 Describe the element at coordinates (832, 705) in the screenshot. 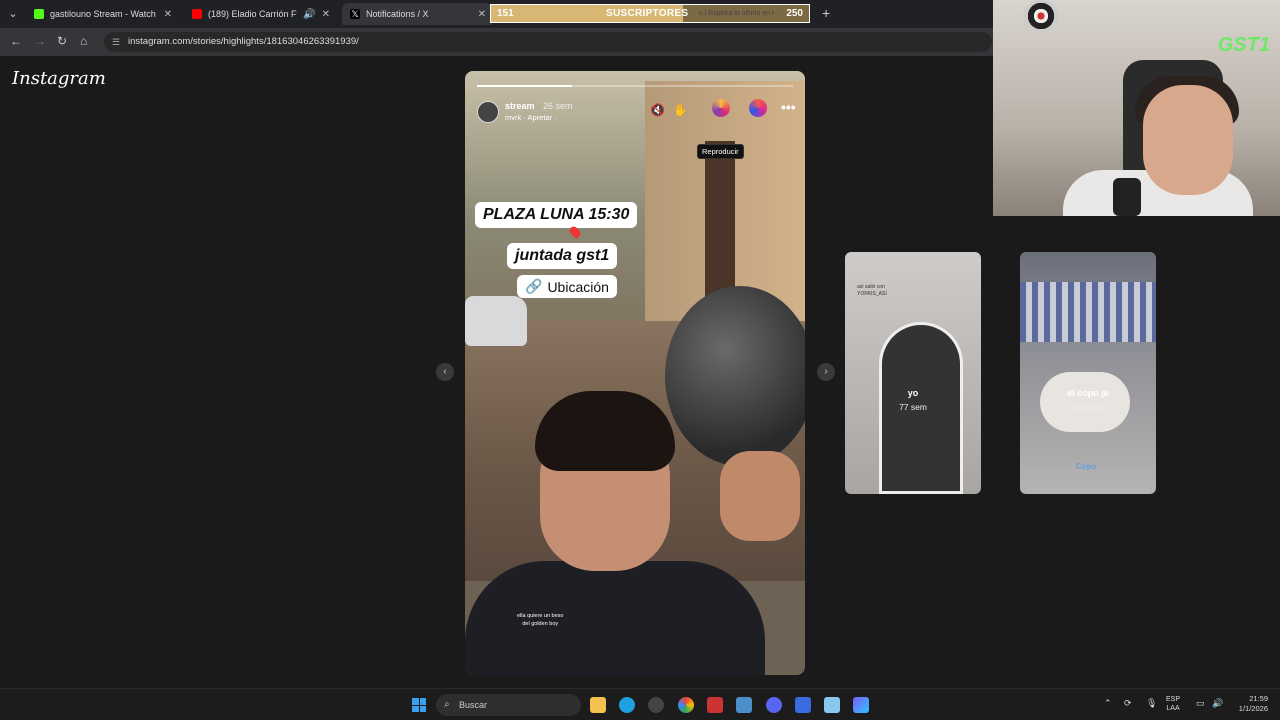

I see `notepad-icon` at that location.